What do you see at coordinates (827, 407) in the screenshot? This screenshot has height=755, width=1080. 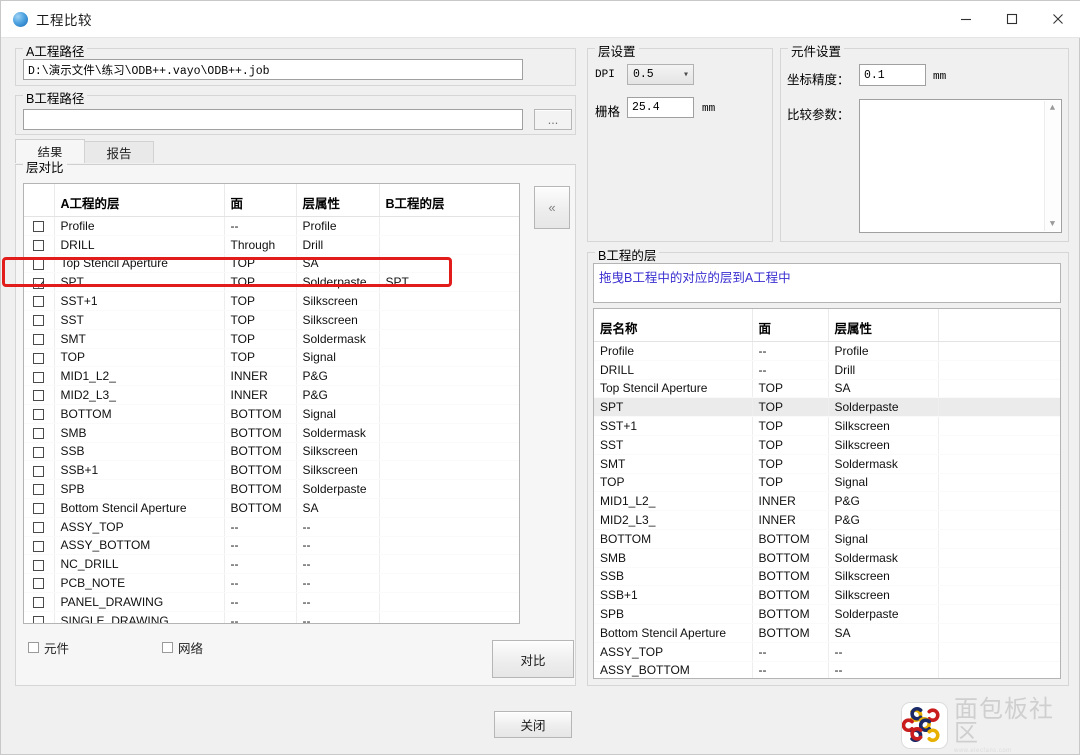 I see `table-row: SPT TOP Solderpaste` at bounding box center [827, 407].